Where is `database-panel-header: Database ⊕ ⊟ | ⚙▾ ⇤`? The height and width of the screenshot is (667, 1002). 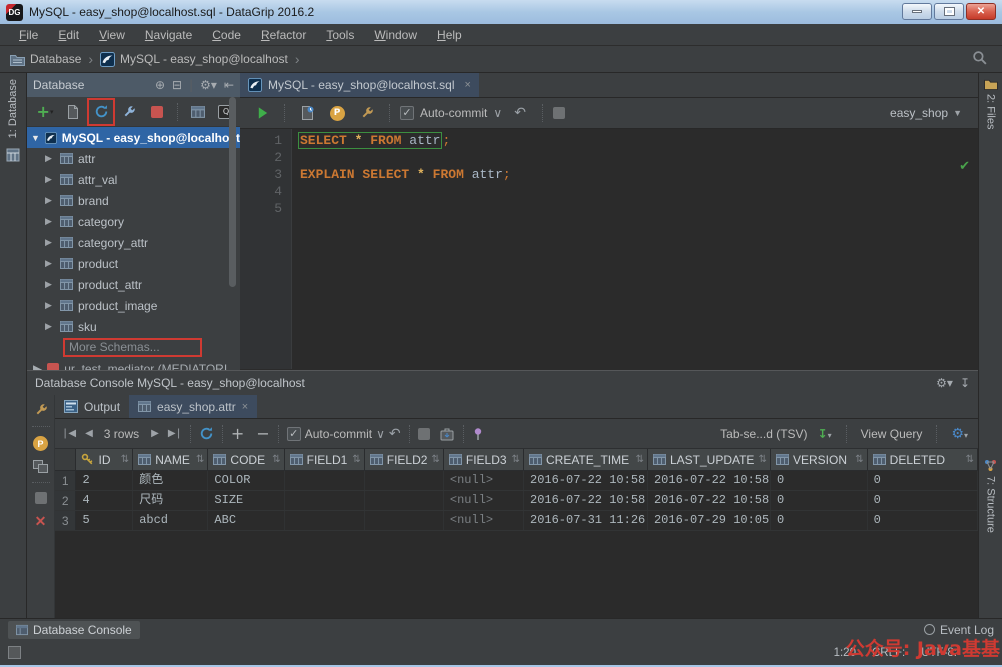 database-panel-header: Database ⊕ ⊟ | ⚙▾ ⇤ is located at coordinates (133, 85).